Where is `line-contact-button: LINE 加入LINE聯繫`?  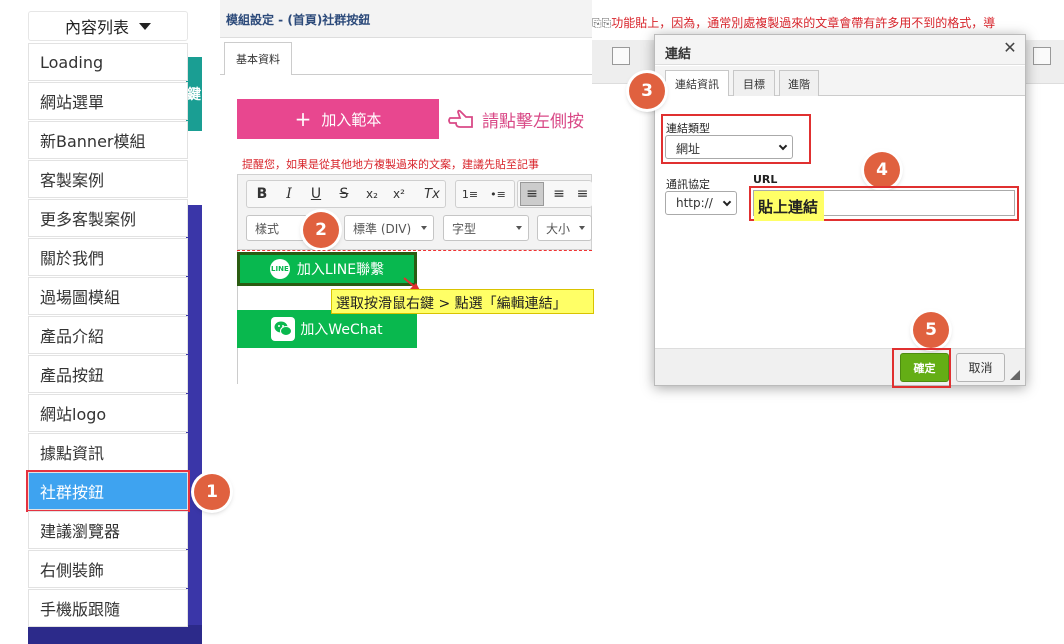
line-contact-button: LINE 加入LINE聯繫 is located at coordinates (327, 269).